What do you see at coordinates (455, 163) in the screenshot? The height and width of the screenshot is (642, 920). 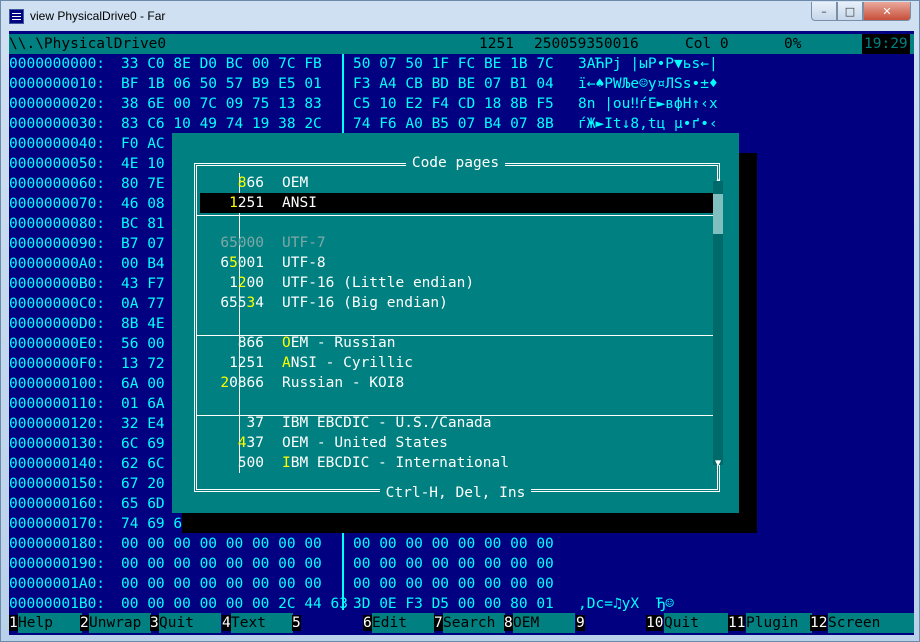 I see `dialog-title: Code pages` at bounding box center [455, 163].